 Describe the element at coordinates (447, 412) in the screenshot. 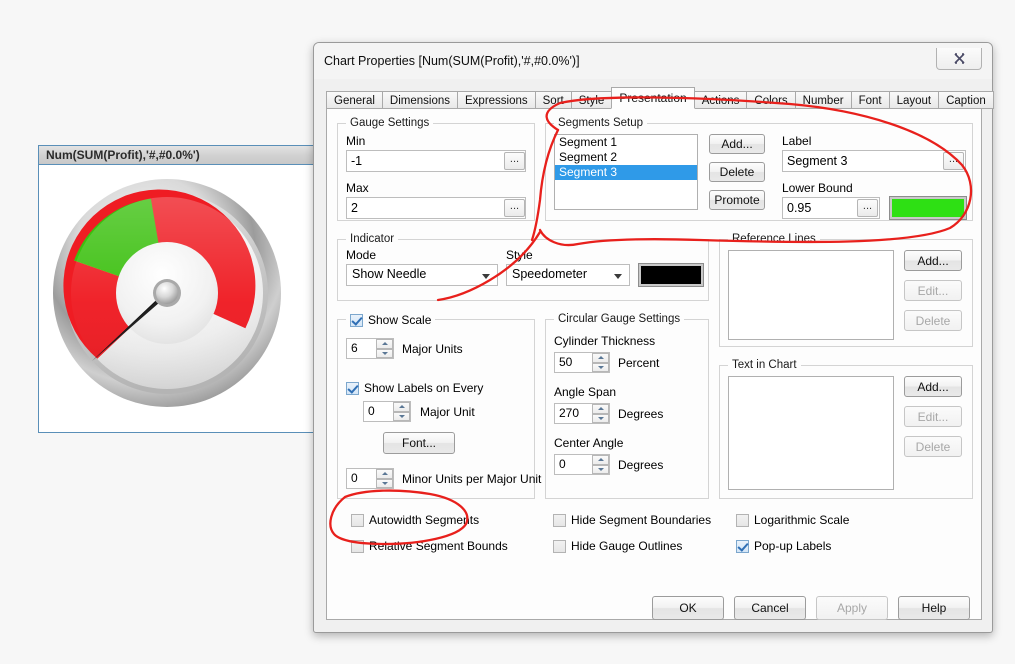

I see `major-unit-label: Major Unit` at that location.